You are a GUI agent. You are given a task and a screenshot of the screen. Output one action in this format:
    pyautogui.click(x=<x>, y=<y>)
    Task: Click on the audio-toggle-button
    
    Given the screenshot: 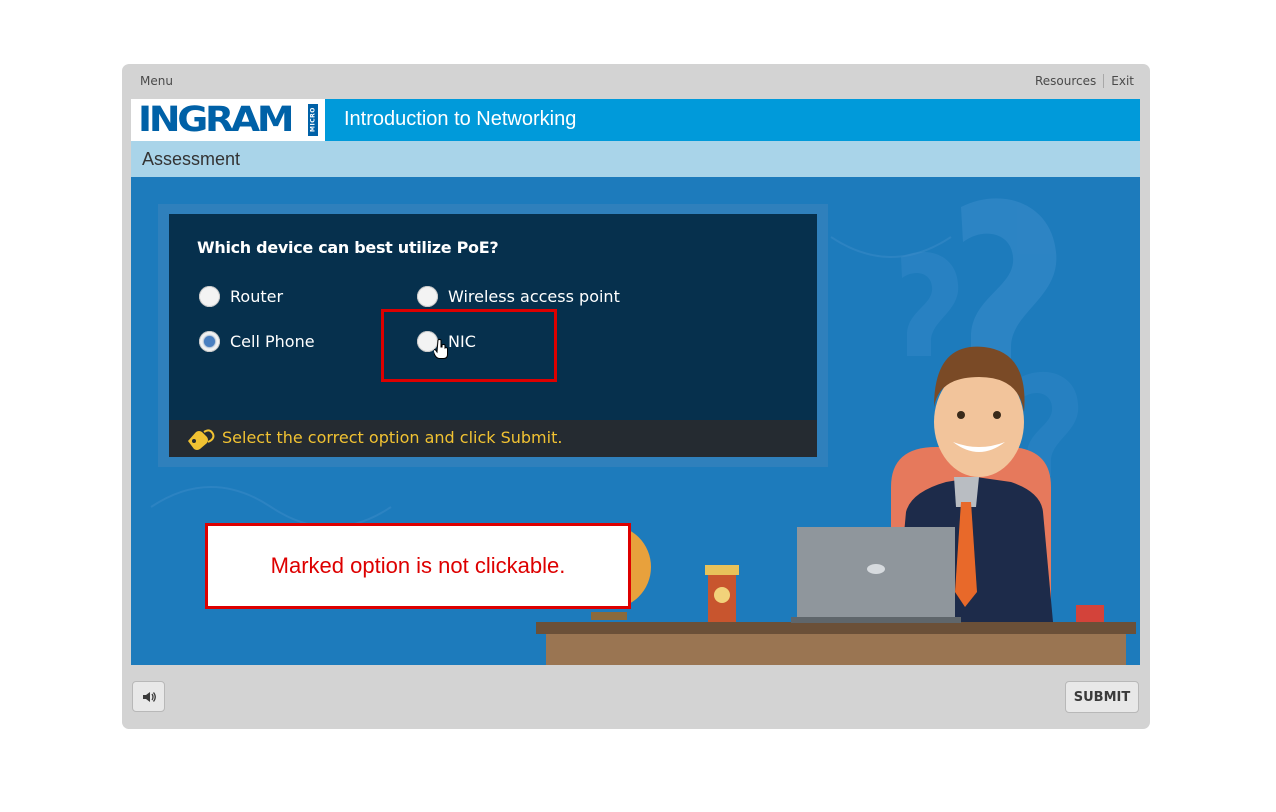 What is the action you would take?
    pyautogui.click(x=148, y=696)
    